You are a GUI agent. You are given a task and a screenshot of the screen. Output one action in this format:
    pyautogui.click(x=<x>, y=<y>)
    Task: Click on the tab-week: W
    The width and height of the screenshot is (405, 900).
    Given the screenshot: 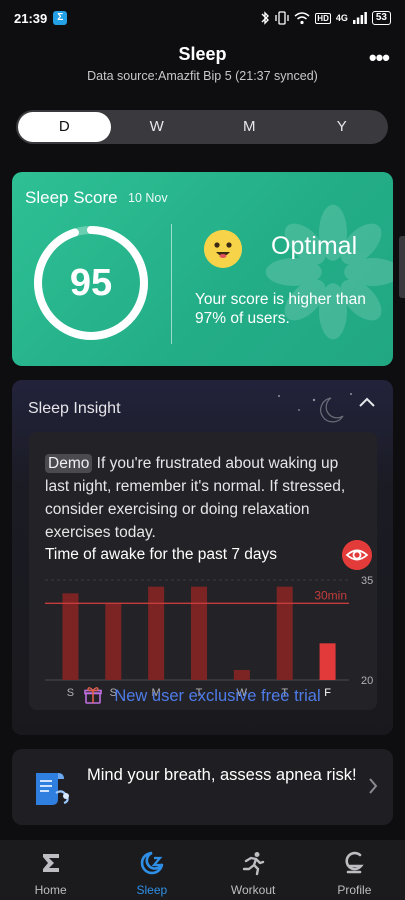 What is the action you would take?
    pyautogui.click(x=157, y=127)
    